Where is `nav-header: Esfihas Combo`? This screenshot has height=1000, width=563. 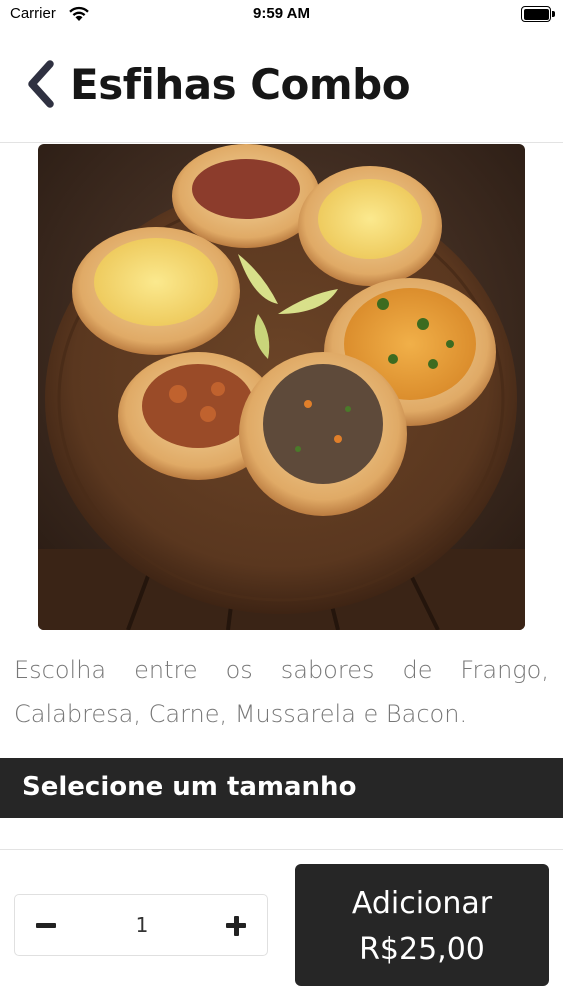
nav-header: Esfihas Combo is located at coordinates (281, 86).